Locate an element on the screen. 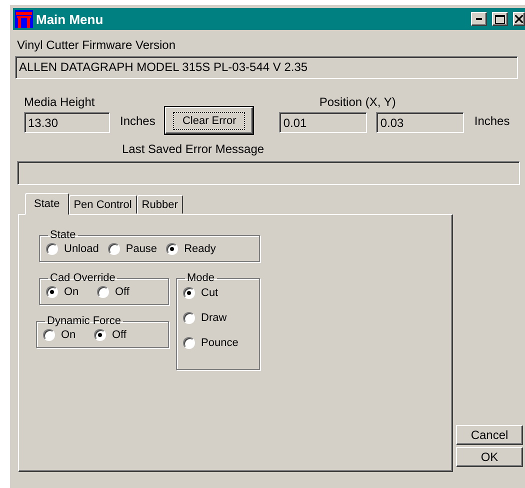 The height and width of the screenshot is (488, 525). position-x-field: 0.01 is located at coordinates (323, 122).